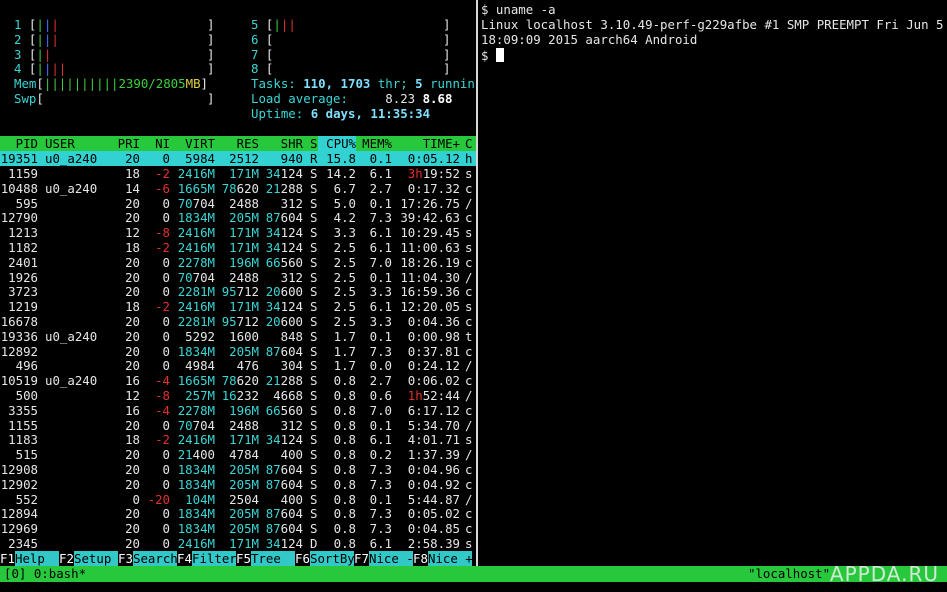  Describe the element at coordinates (380, 425) in the screenshot. I see `cell-text: 0.1` at that location.